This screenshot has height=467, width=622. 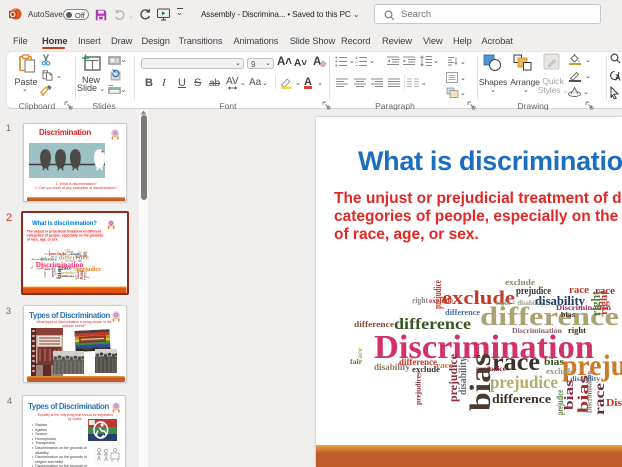 What do you see at coordinates (419, 388) in the screenshot?
I see `svg-text: prejudices` at bounding box center [419, 388].